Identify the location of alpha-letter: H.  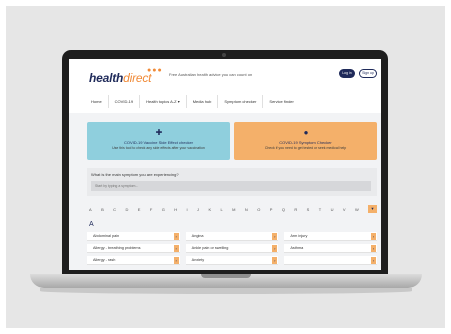
(175, 209).